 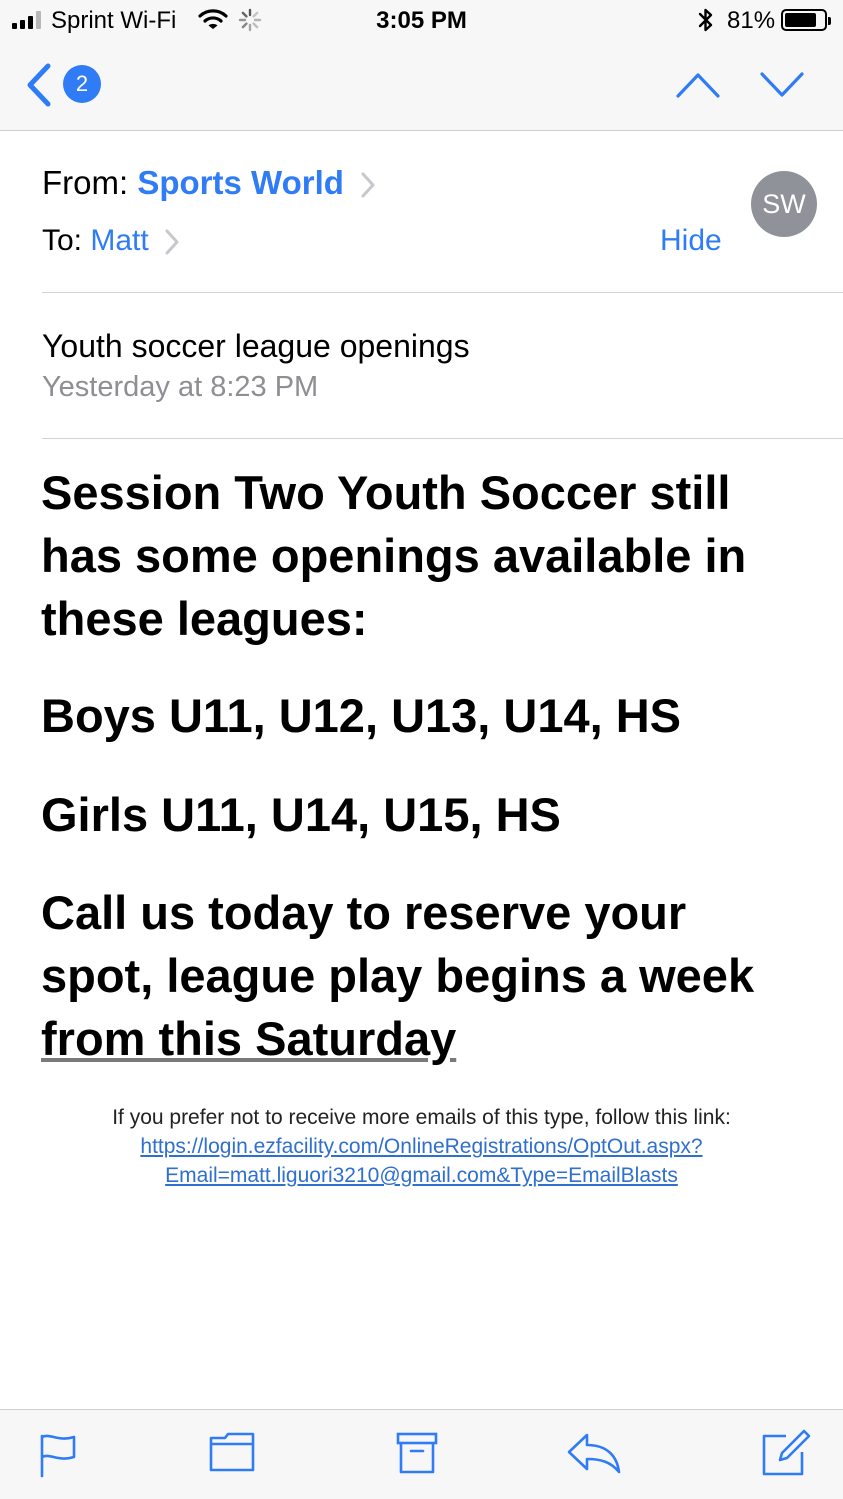 I want to click on battery-fill, so click(x=800, y=20).